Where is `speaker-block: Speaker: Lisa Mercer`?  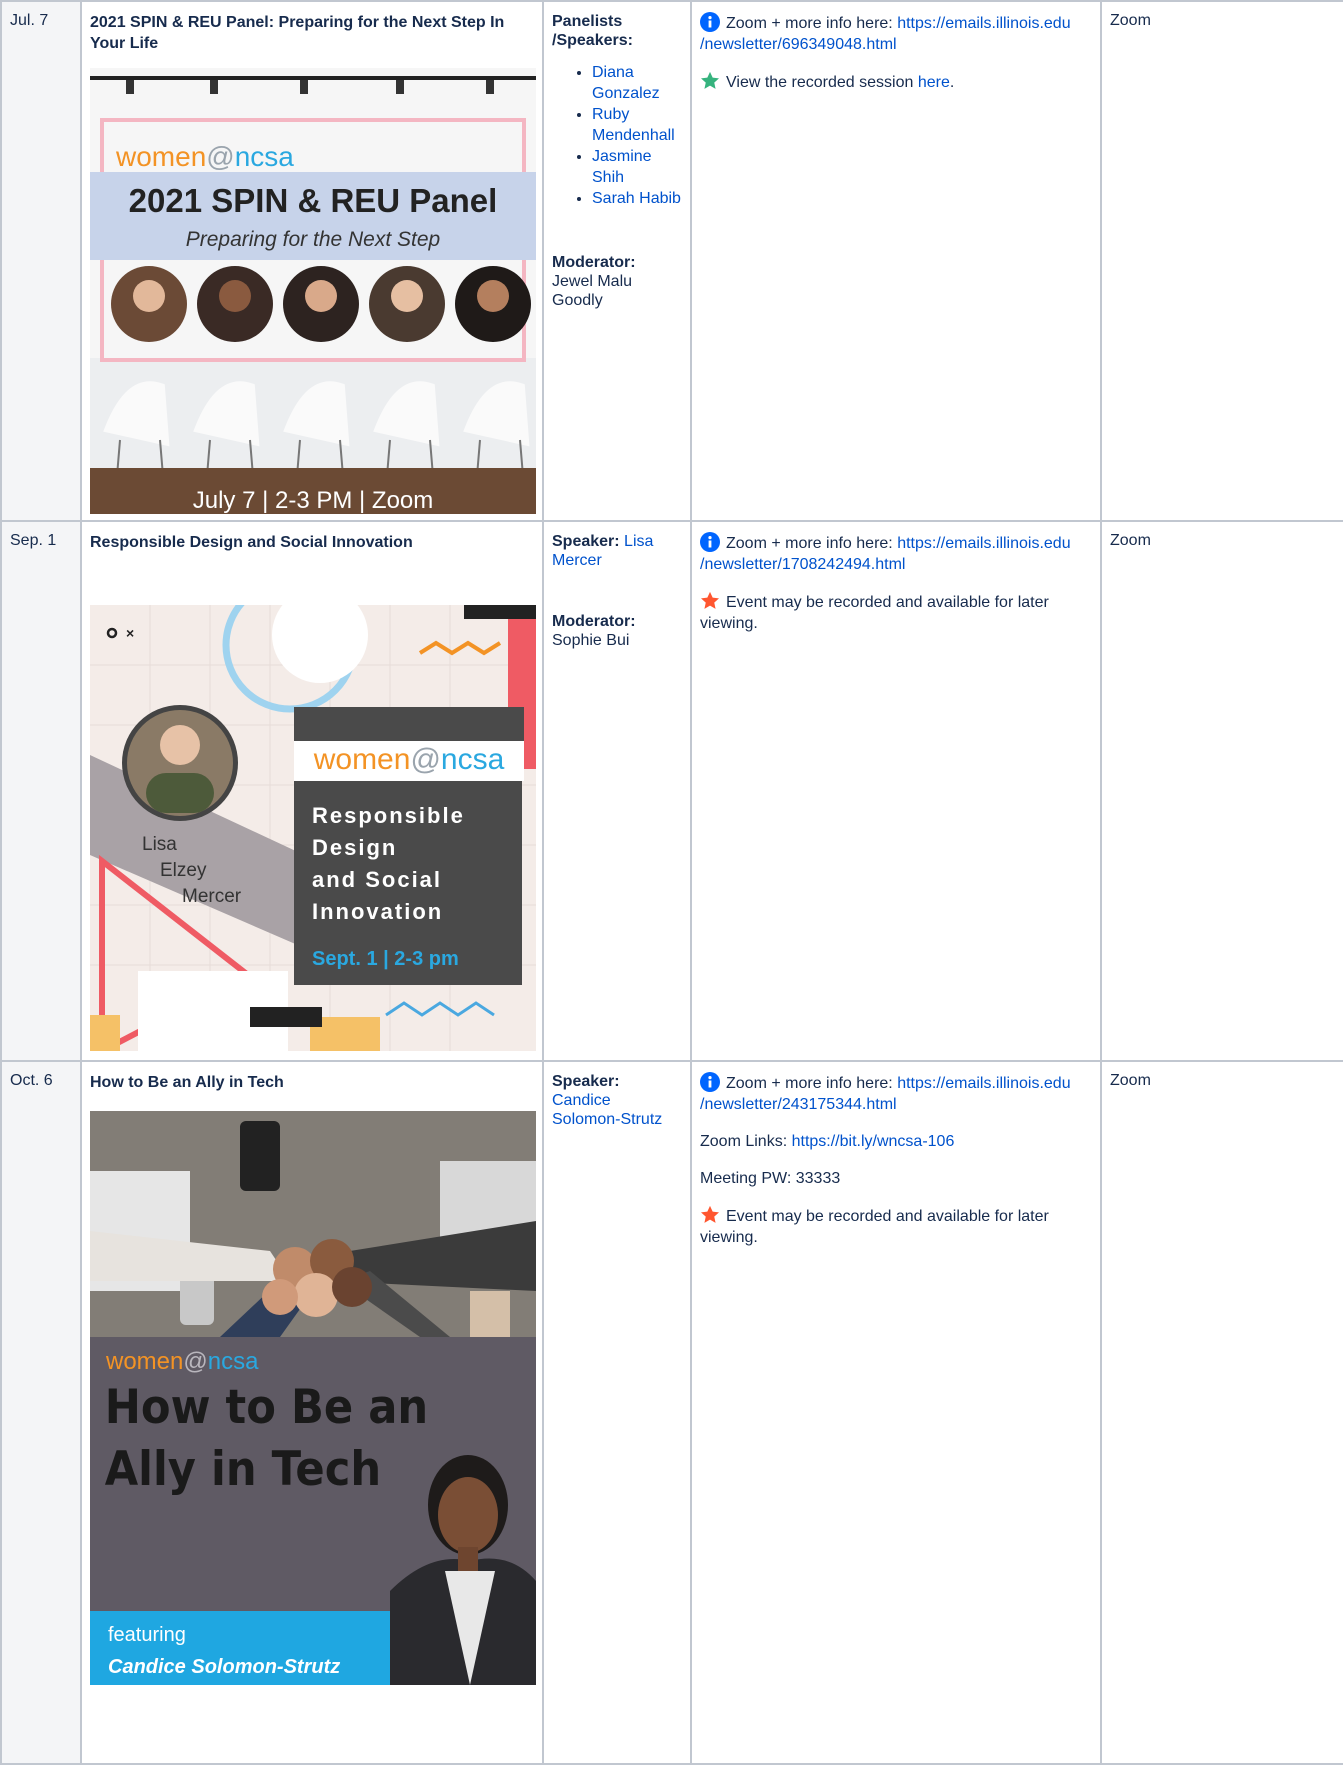
speaker-block: Speaker: Lisa Mercer is located at coordinates (617, 551).